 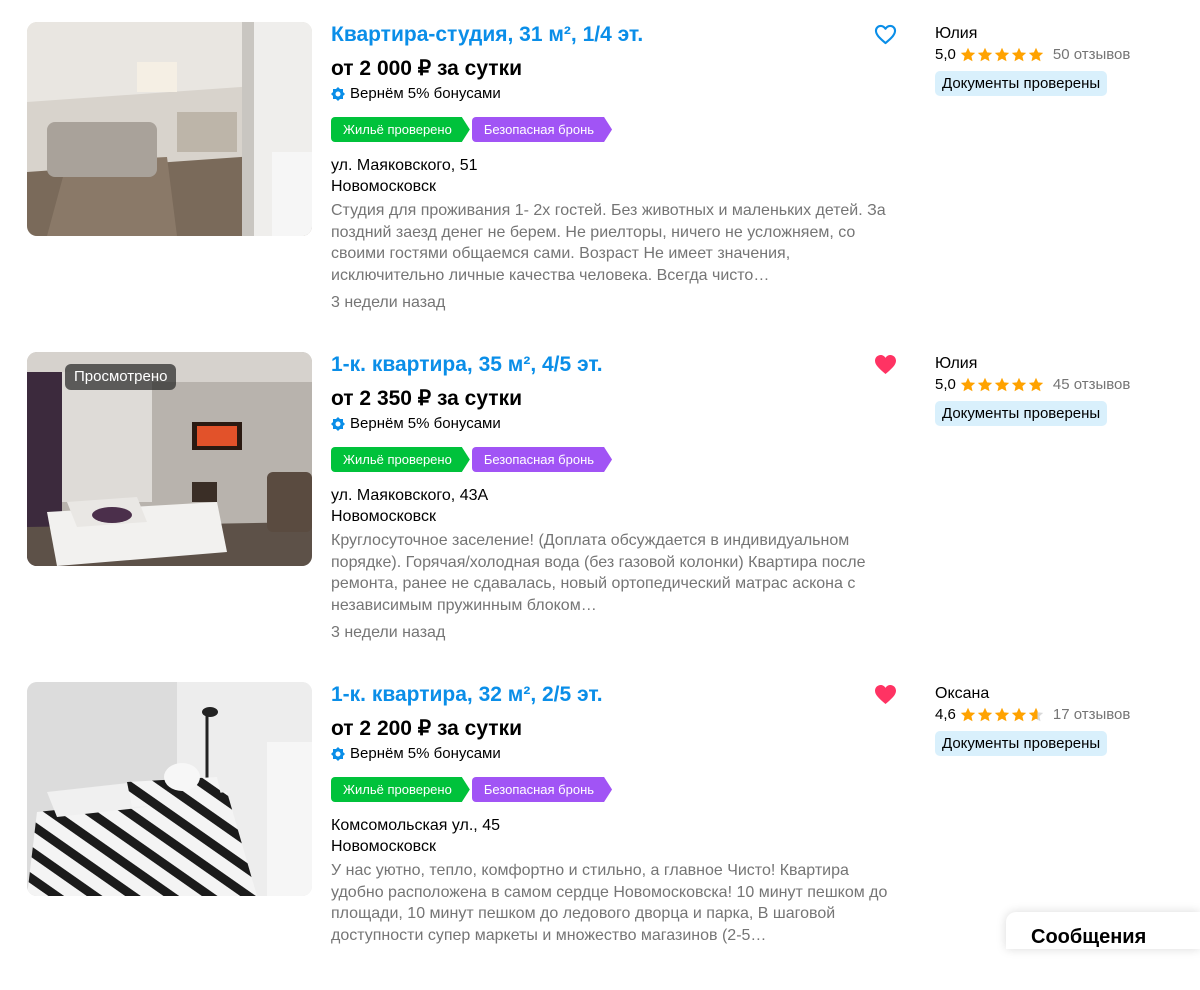 I want to click on address: Комсомольская ул., 45 Новомосковск, so click(x=415, y=836).